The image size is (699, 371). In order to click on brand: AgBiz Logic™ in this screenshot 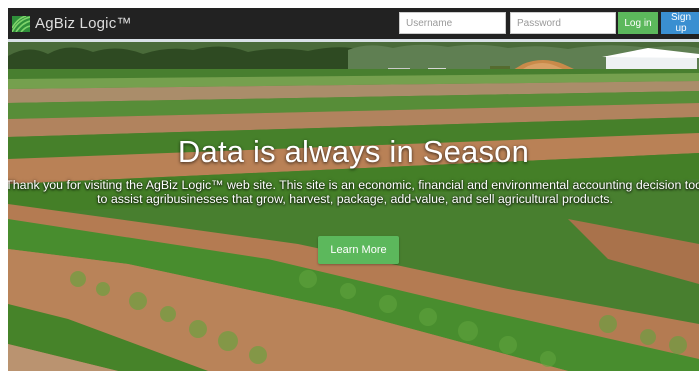, I will do `click(72, 23)`.